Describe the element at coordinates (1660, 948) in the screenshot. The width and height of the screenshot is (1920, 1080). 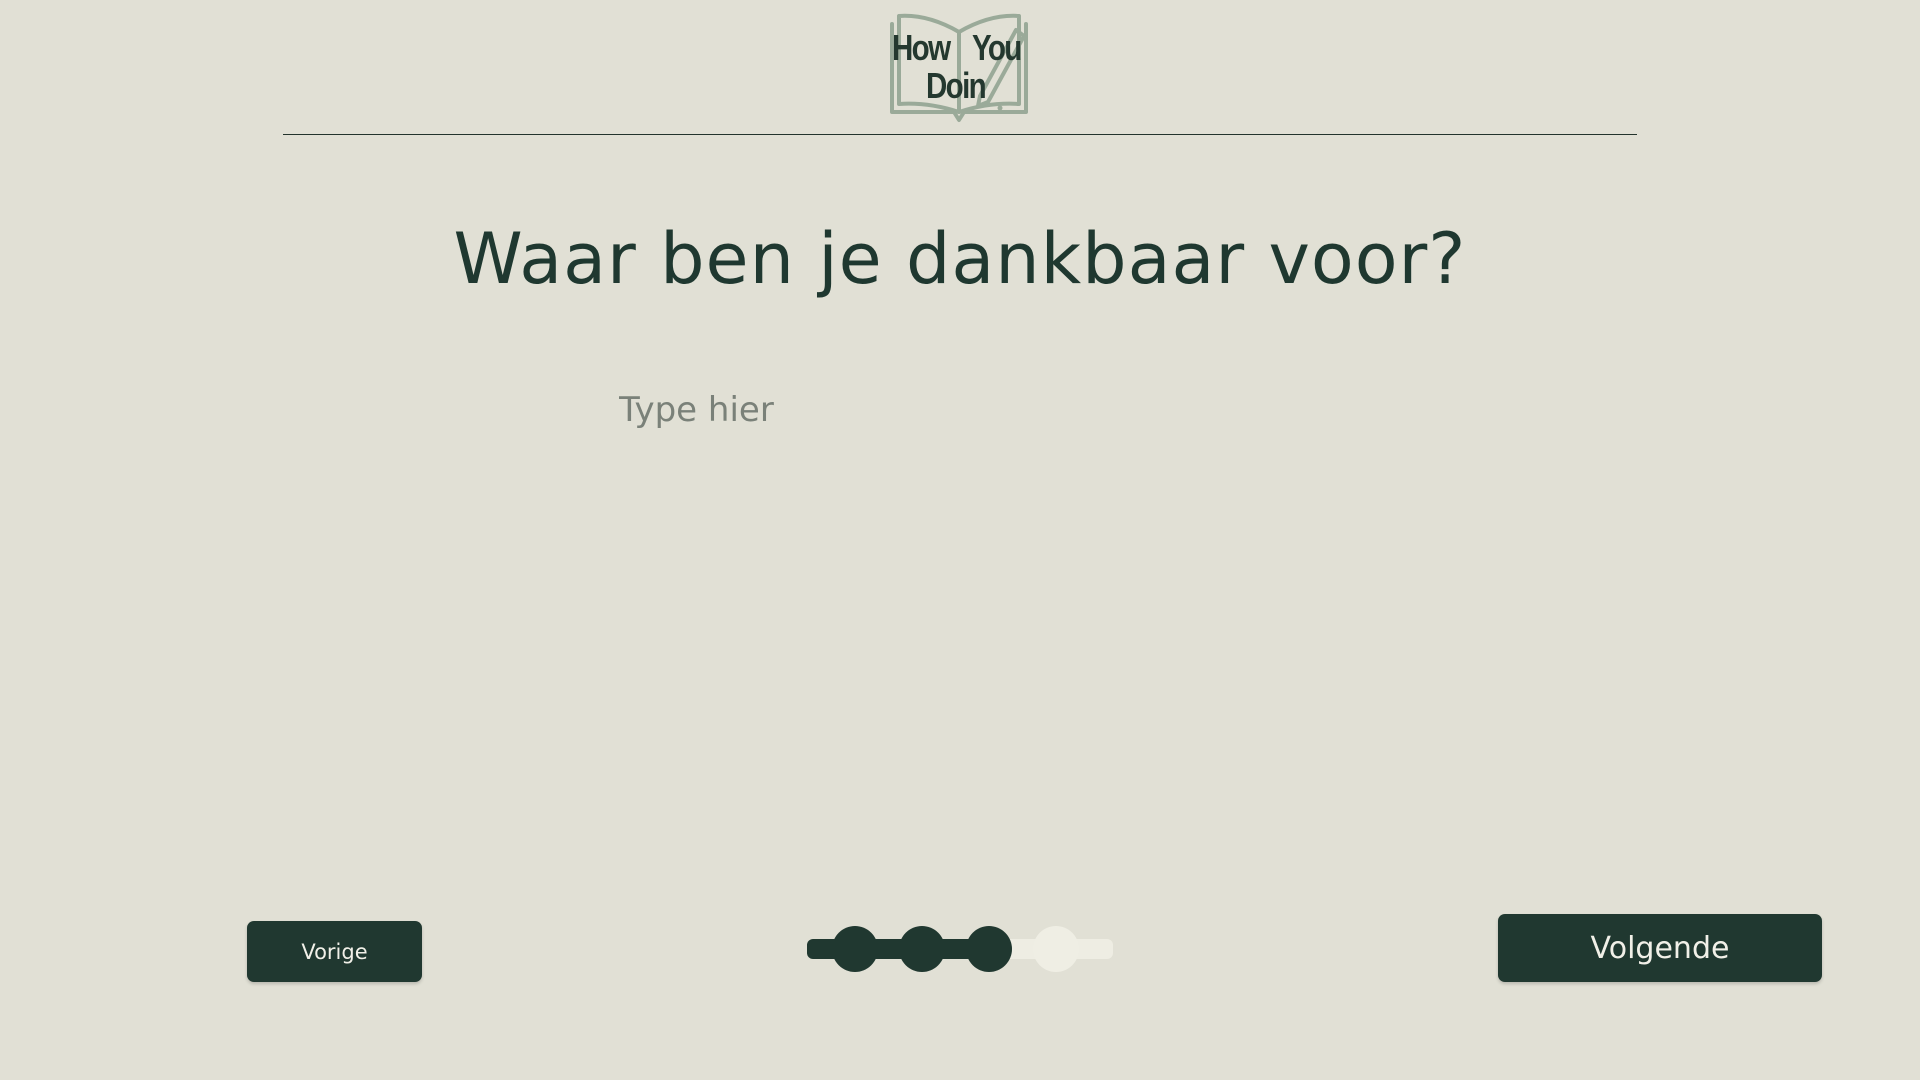
I see `next-button: Volgende` at that location.